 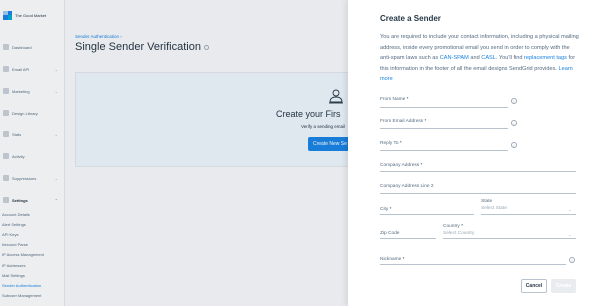 I want to click on country-label: Country *, so click(x=453, y=226).